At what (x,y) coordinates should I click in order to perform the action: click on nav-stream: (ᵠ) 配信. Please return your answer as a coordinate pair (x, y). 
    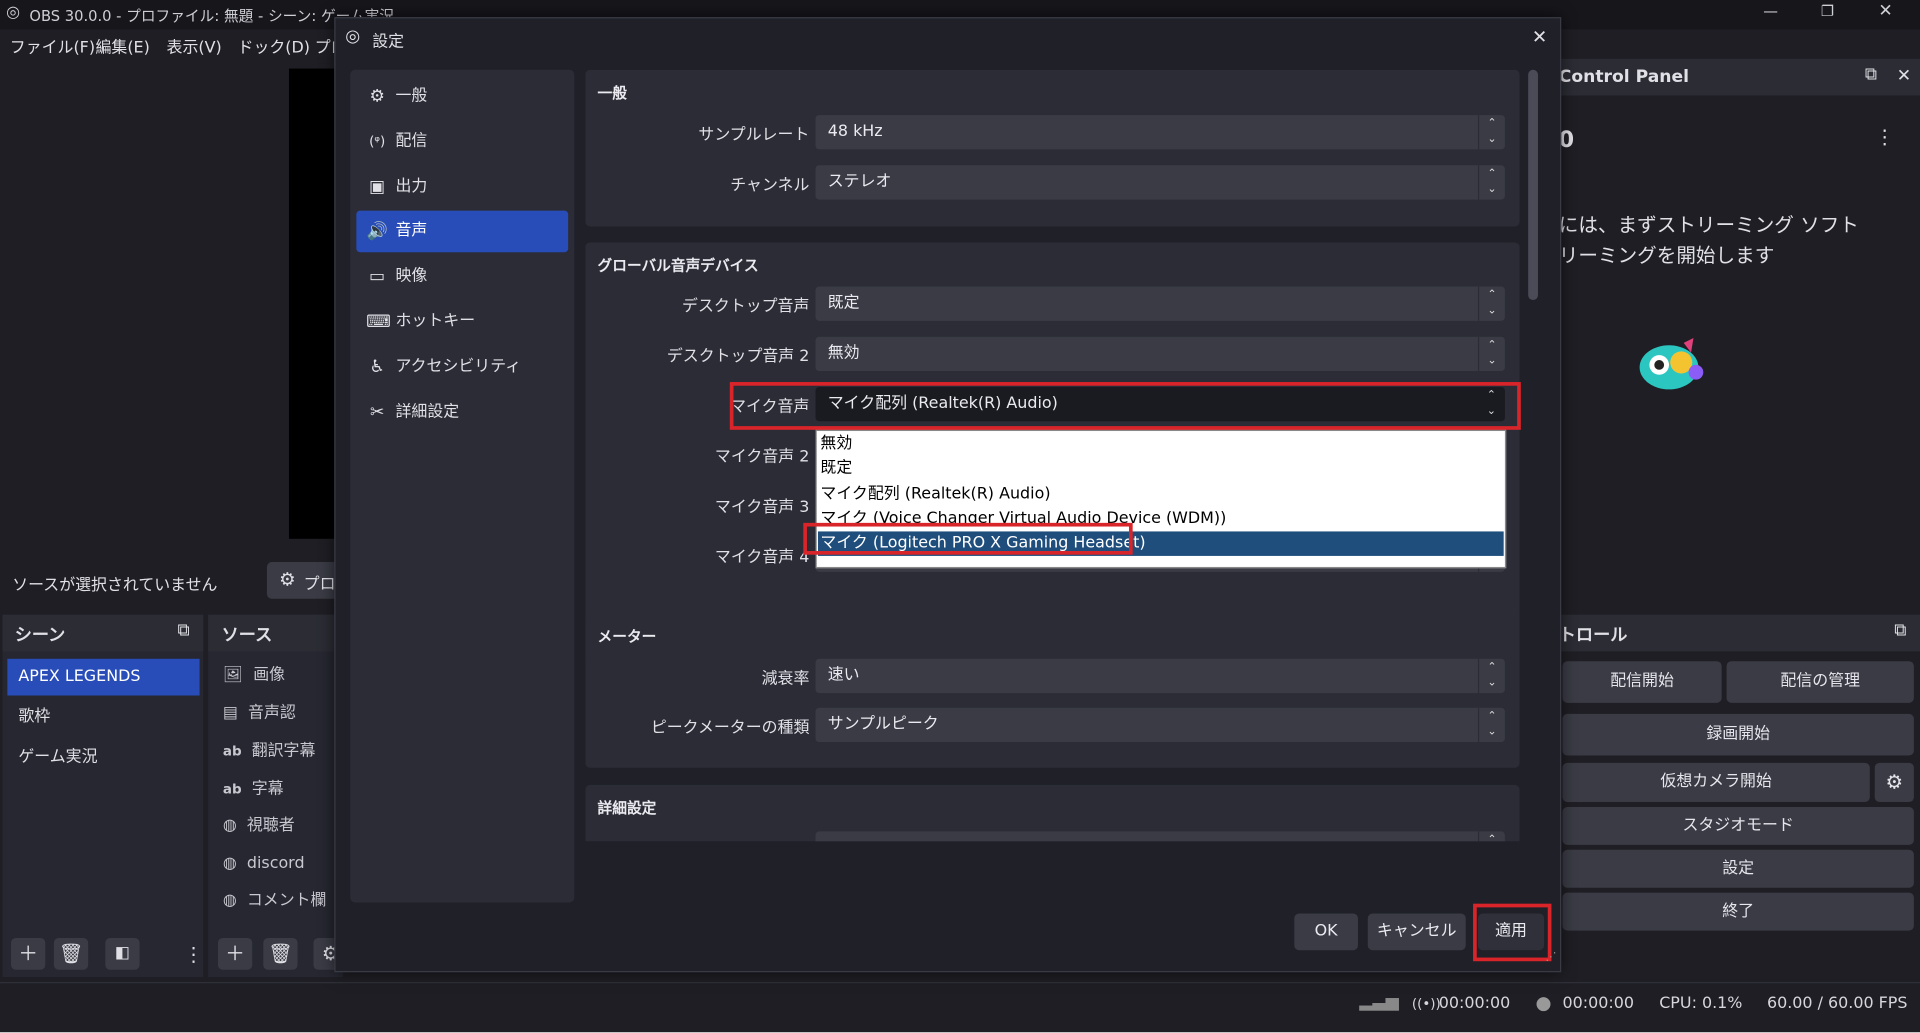
    Looking at the image, I should click on (462, 142).